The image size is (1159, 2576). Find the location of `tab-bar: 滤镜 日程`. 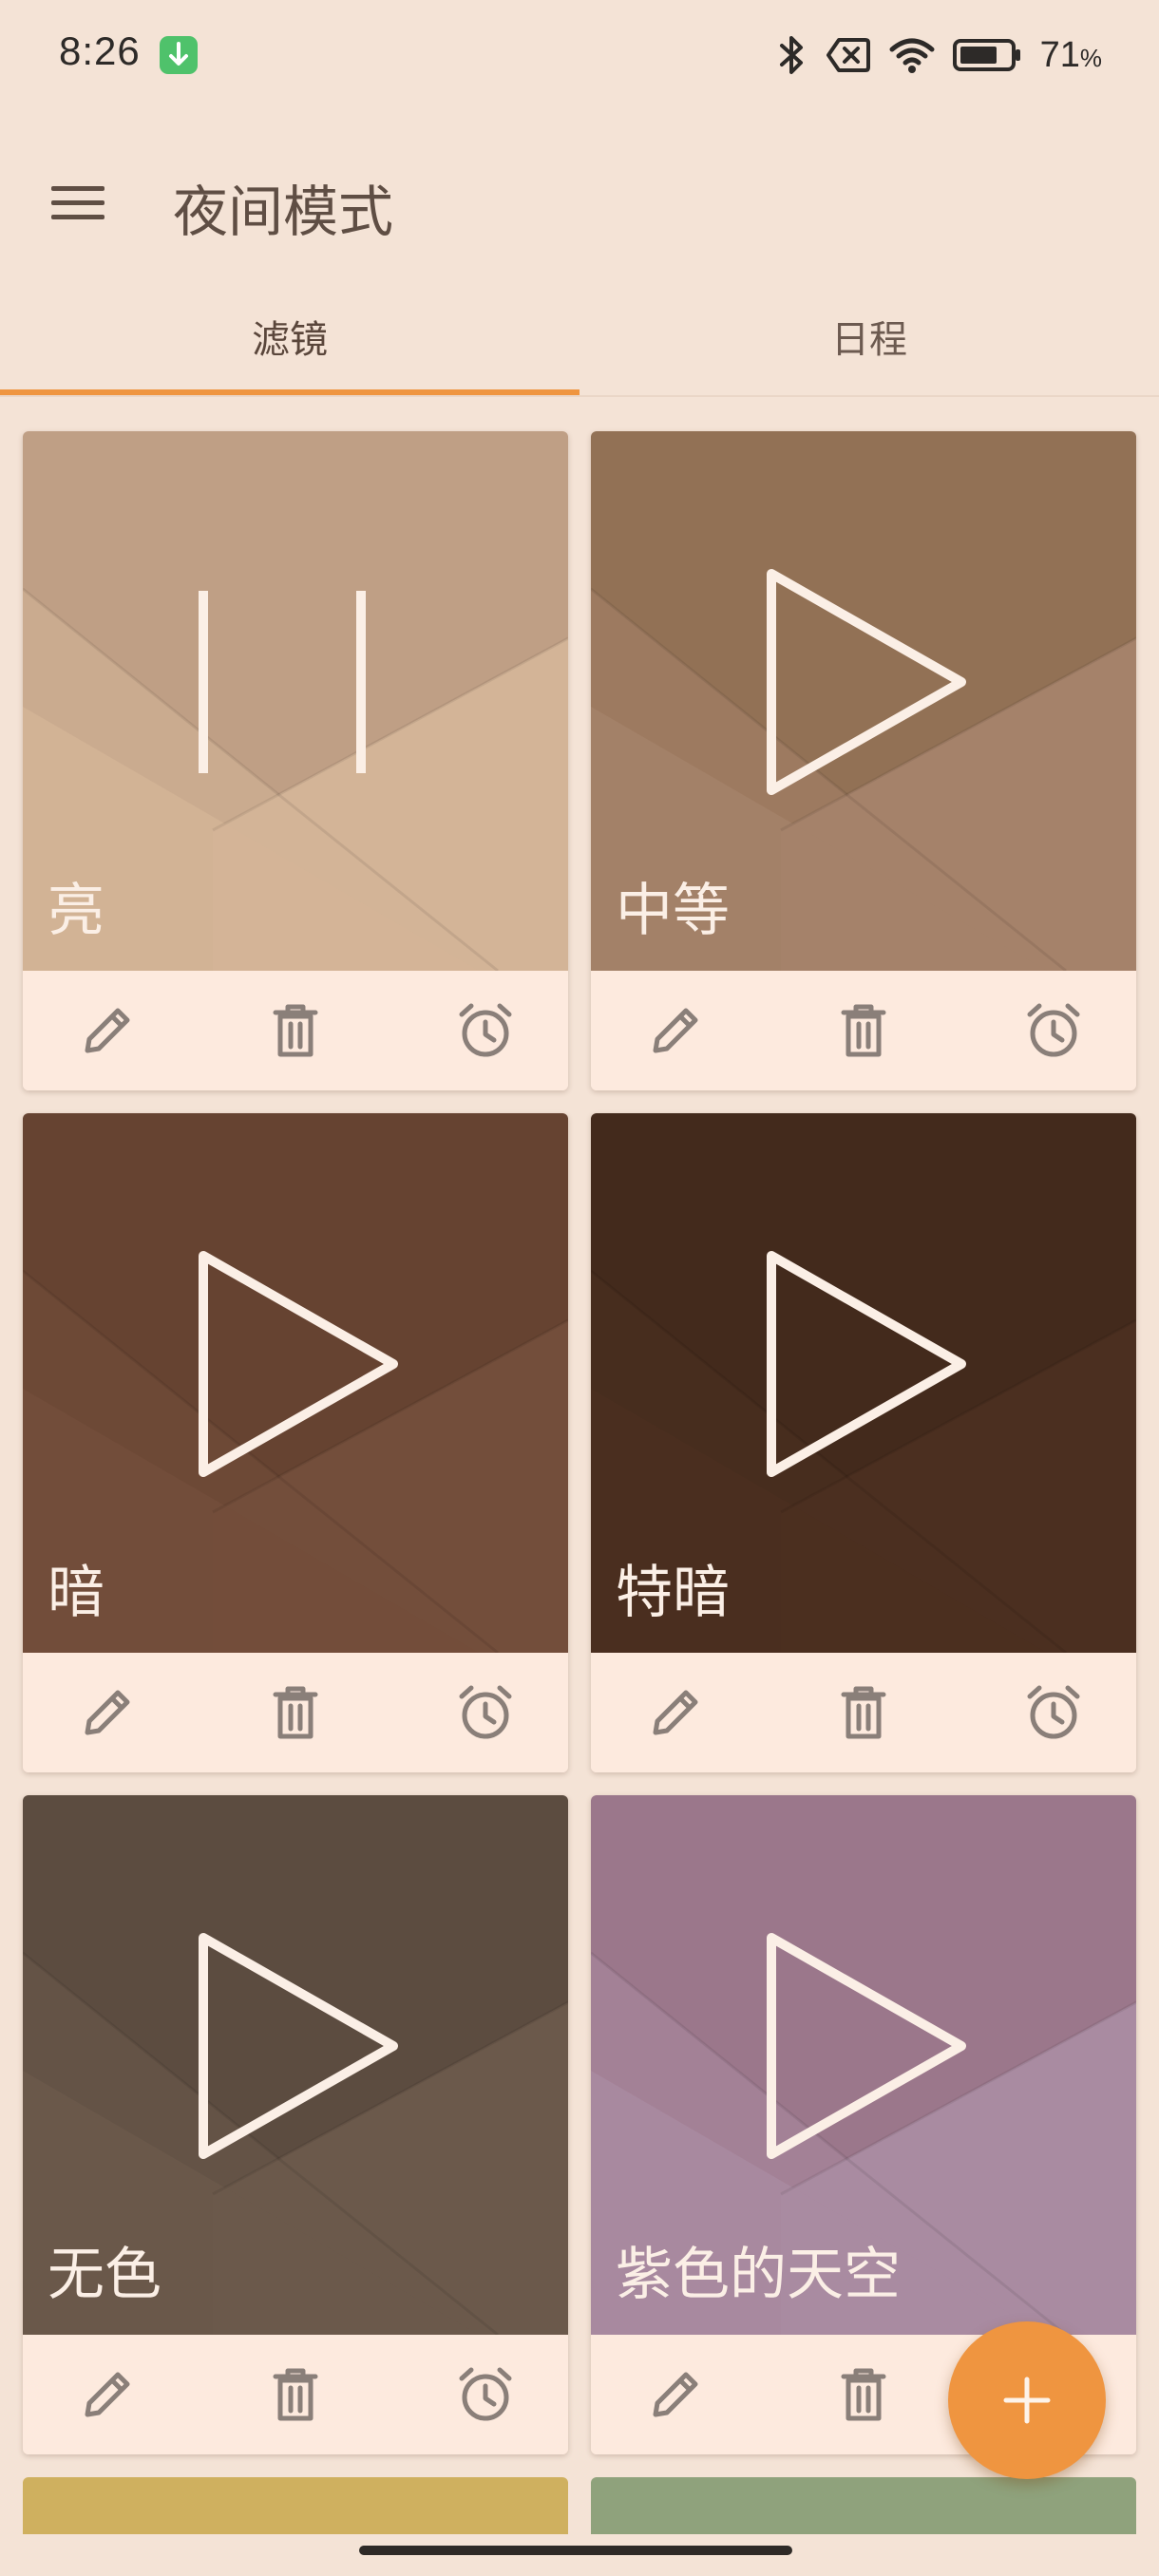

tab-bar: 滤镜 日程 is located at coordinates (579, 346).